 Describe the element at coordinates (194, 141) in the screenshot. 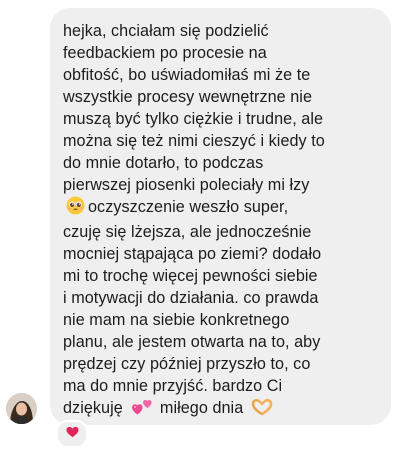

I see `message-line: można się też nimi cieszyć i kiedy to` at that location.